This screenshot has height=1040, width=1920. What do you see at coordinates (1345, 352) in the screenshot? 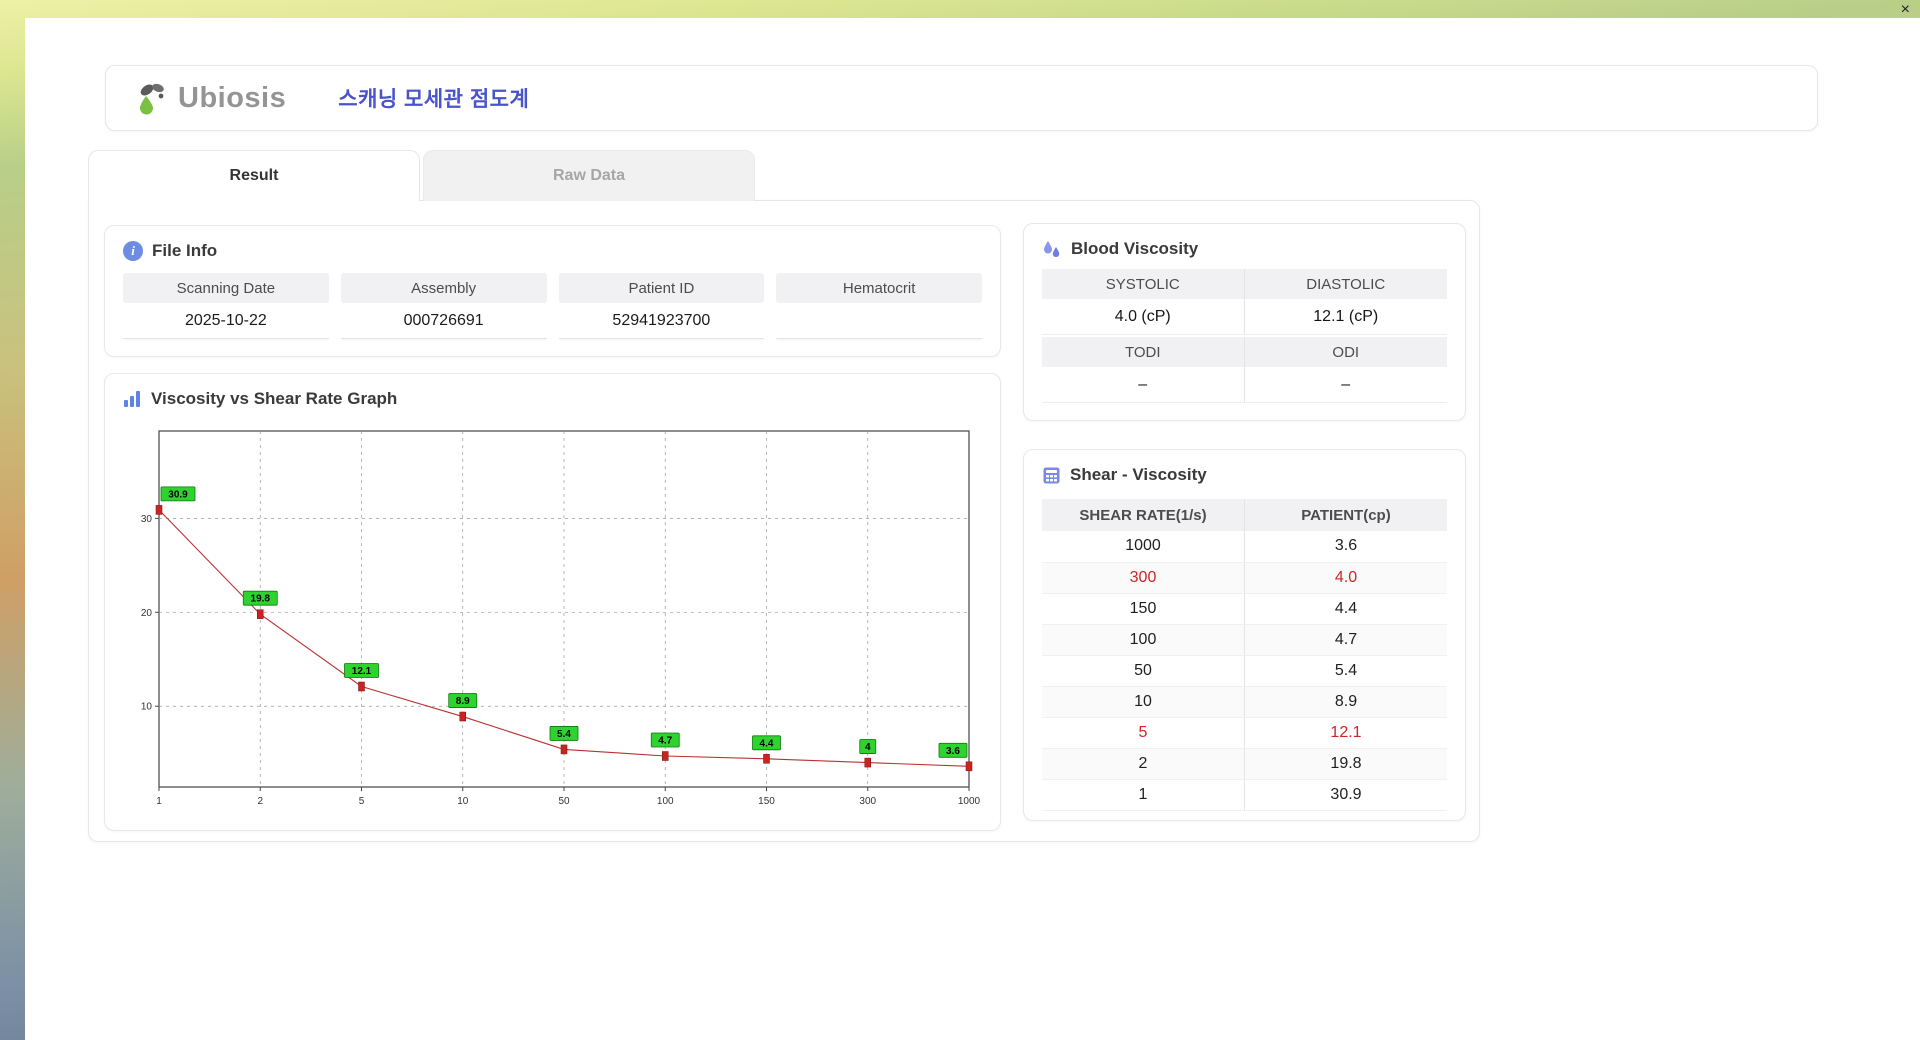
I see `odi-label: ODI` at bounding box center [1345, 352].